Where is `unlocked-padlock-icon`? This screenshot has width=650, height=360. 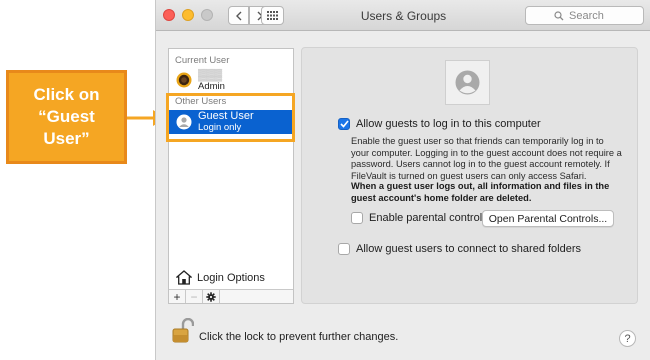 unlocked-padlock-icon is located at coordinates (183, 330).